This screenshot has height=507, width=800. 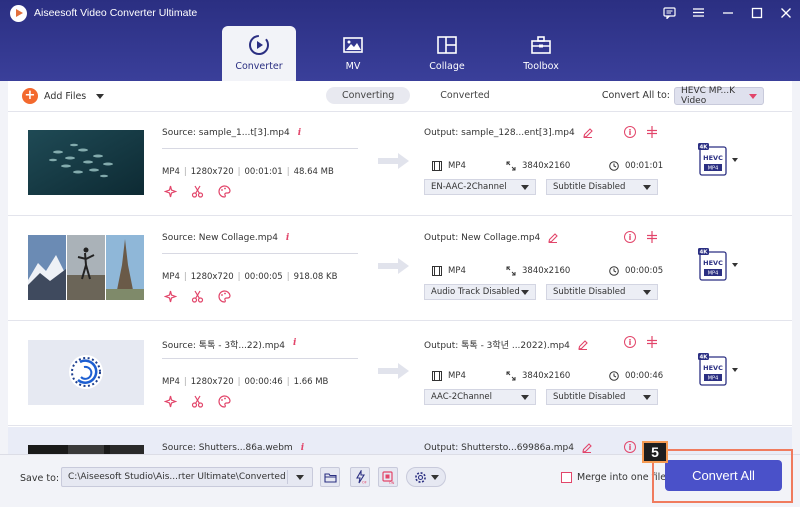 I want to click on source-filename: Source: 톡톡 - 3학...22).mp4 i, so click(x=229, y=344).